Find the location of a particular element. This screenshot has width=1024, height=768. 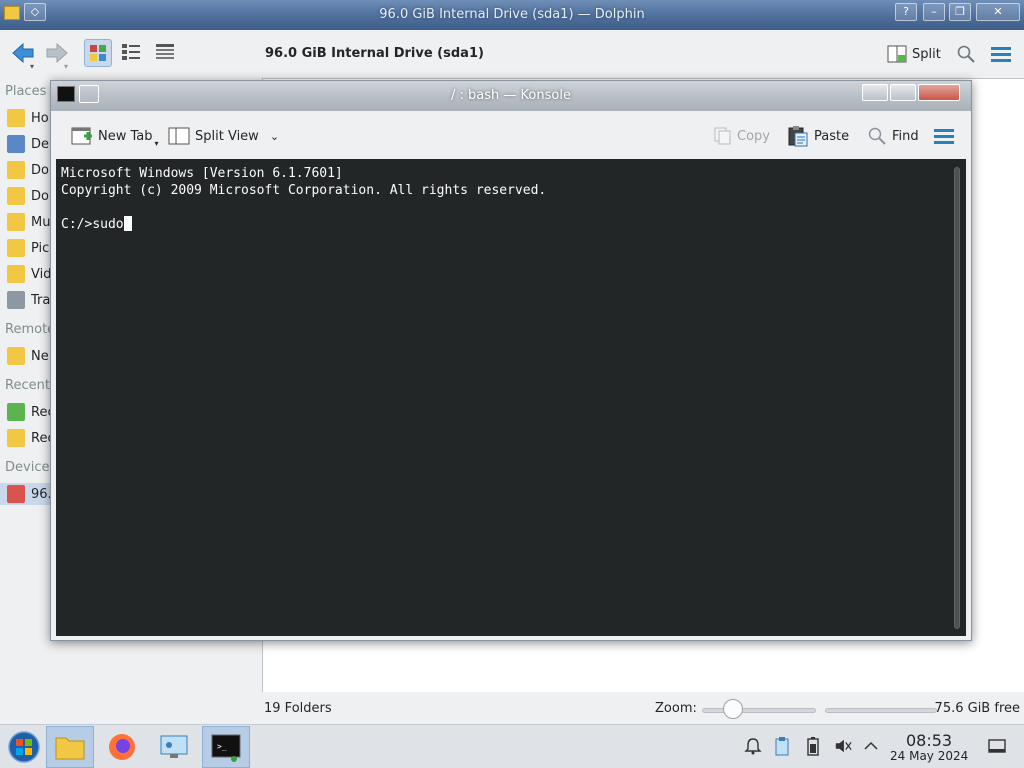

paste-button: Paste is located at coordinates (818, 136).